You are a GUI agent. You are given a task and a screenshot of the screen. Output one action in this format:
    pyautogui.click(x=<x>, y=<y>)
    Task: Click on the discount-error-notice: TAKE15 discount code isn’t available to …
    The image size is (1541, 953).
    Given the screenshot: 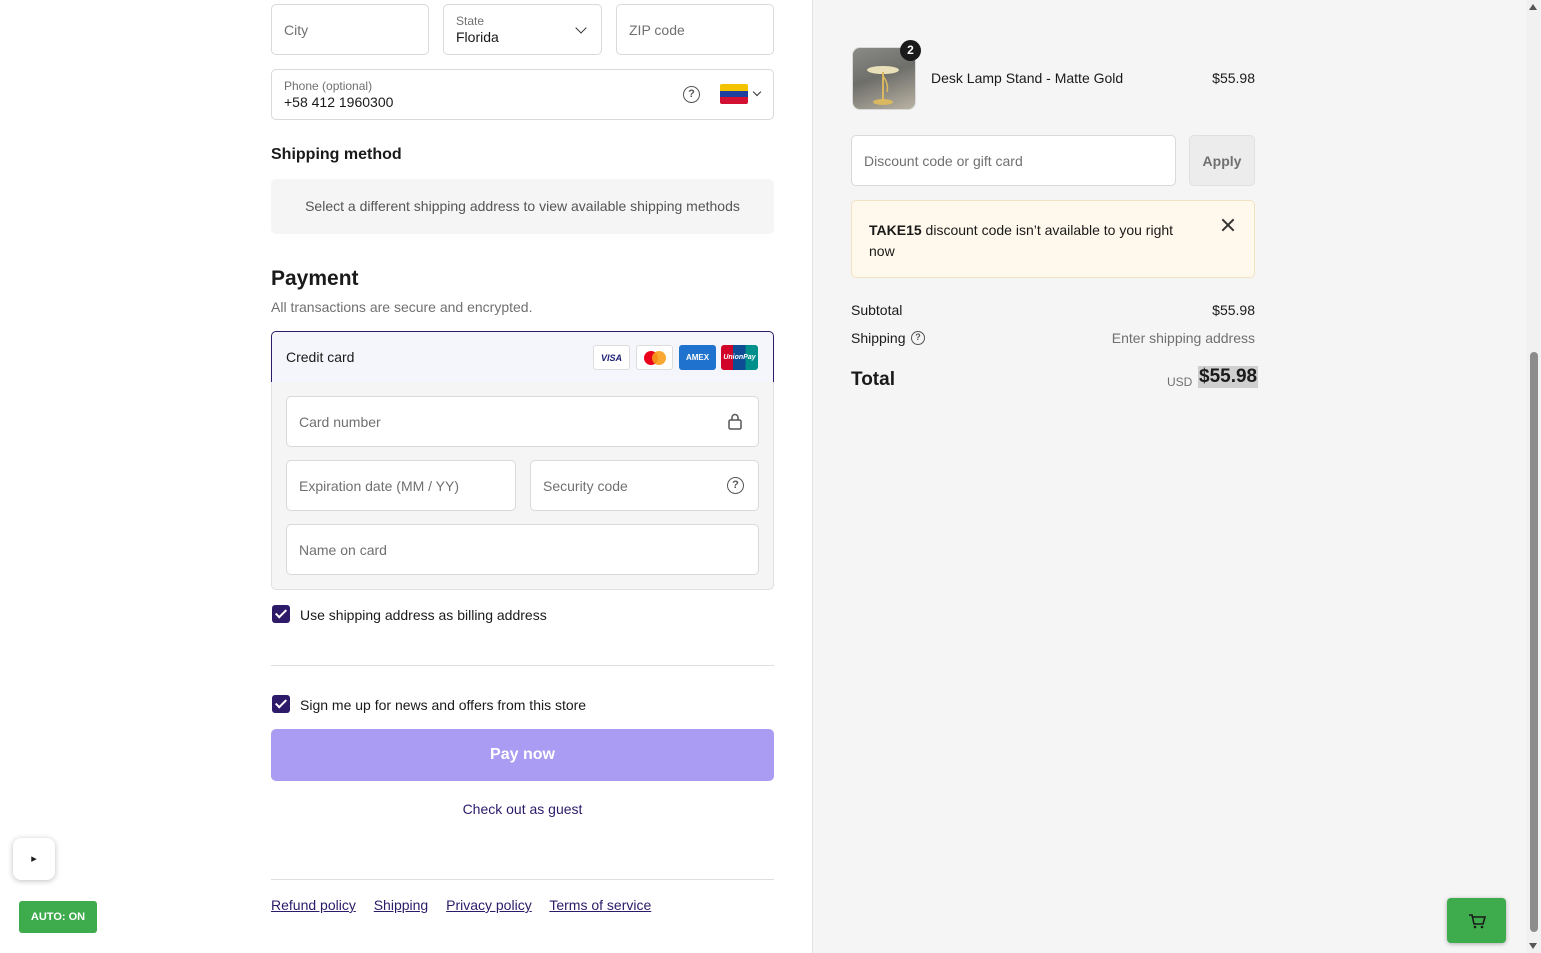 What is the action you would take?
    pyautogui.click(x=1053, y=239)
    